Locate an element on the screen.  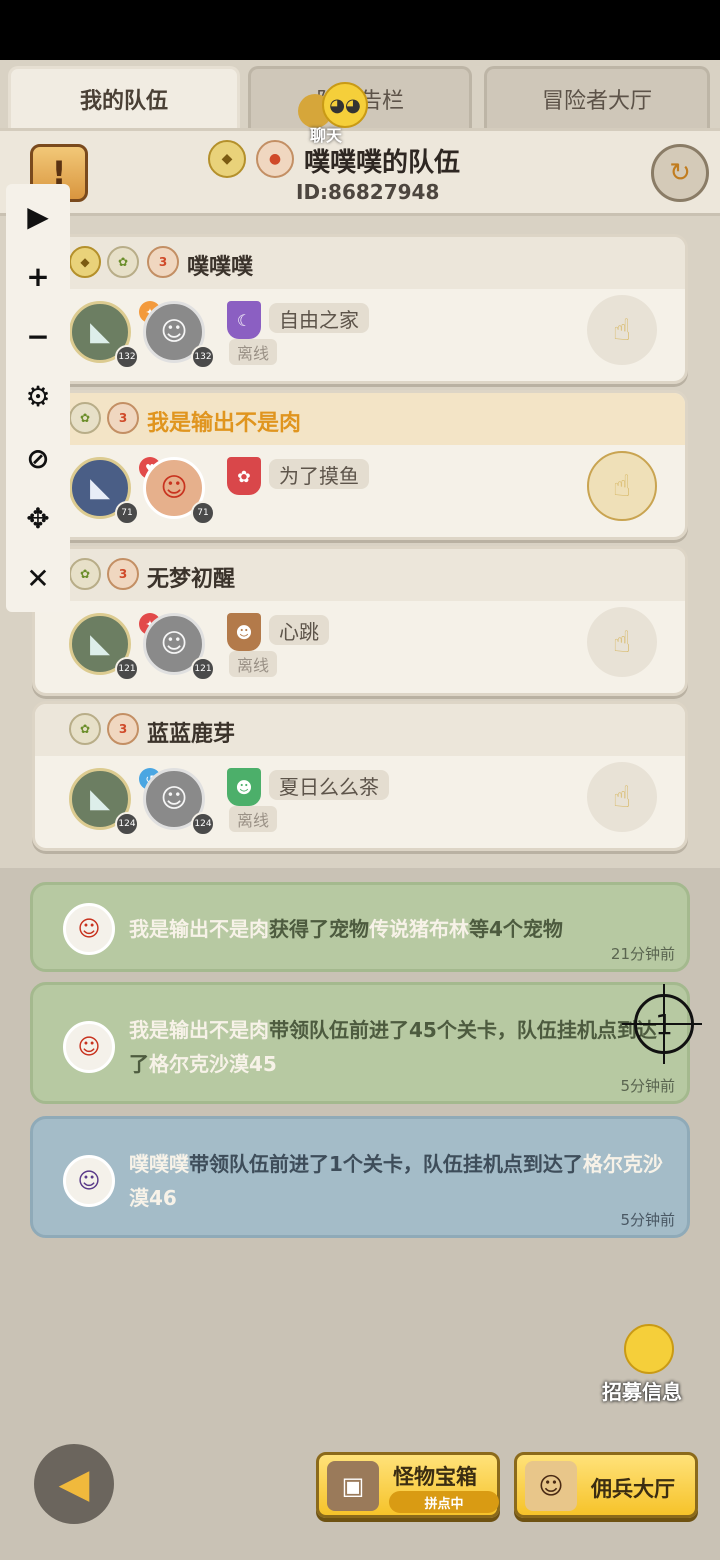
move-icon: ✥ is located at coordinates (38, 518).